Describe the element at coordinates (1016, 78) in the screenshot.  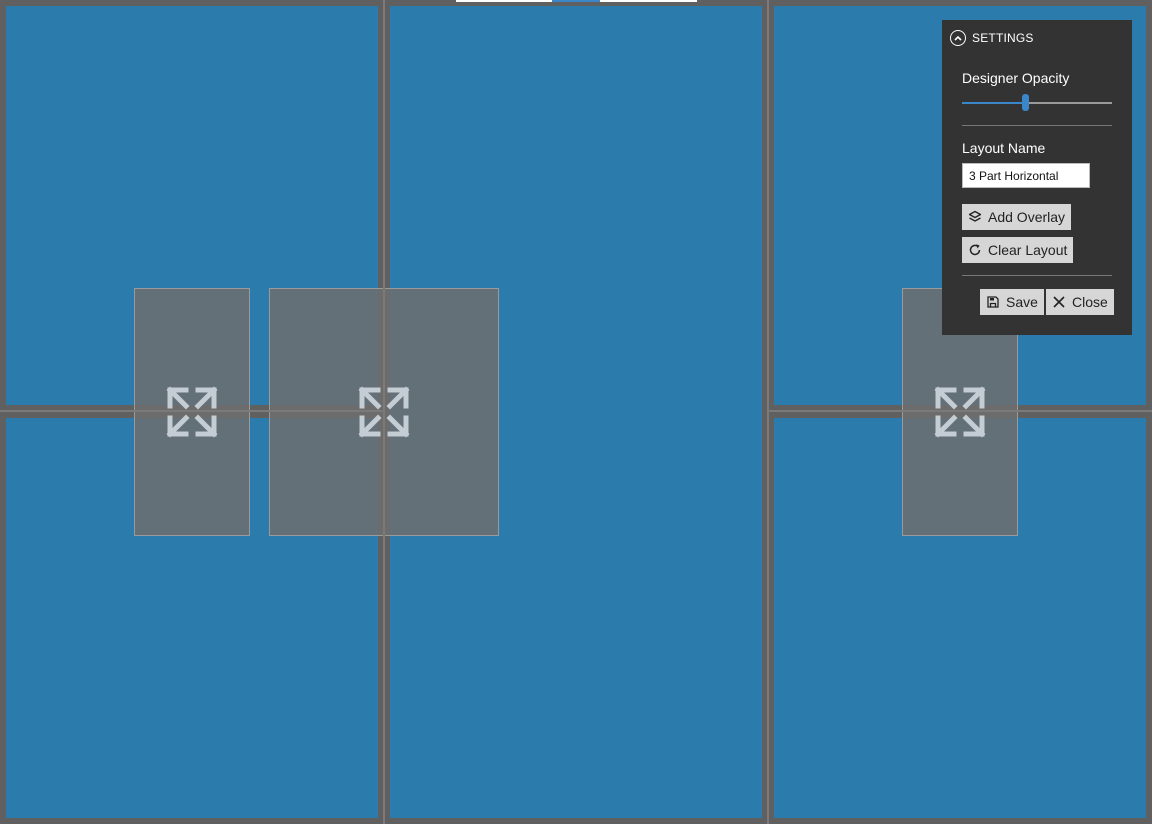
I see `opacity-label: Designer Opacity` at that location.